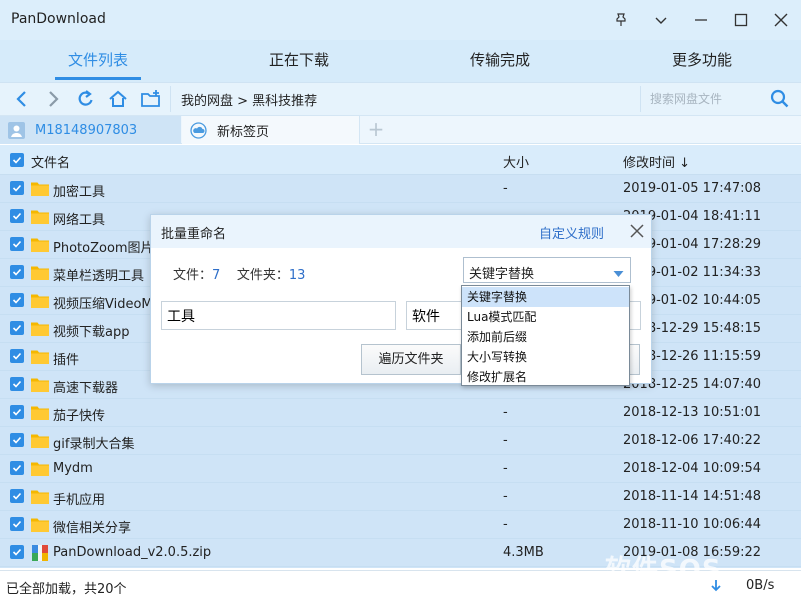 This screenshot has height=601, width=801. Describe the element at coordinates (545, 297) in the screenshot. I see `dropdown-option: 关键字替换` at that location.